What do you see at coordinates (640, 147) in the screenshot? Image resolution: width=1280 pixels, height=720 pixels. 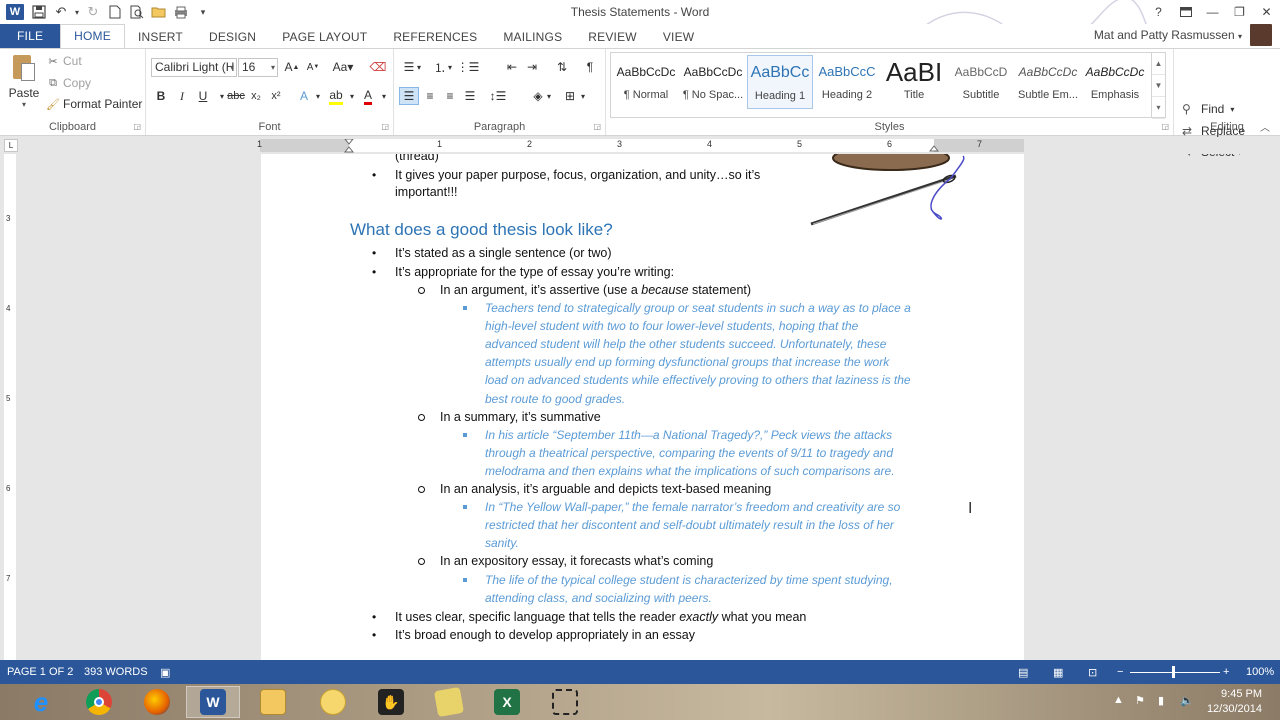 I see `horizontal-ruler: 1 1 2 3 4 5 6 7` at bounding box center [640, 147].